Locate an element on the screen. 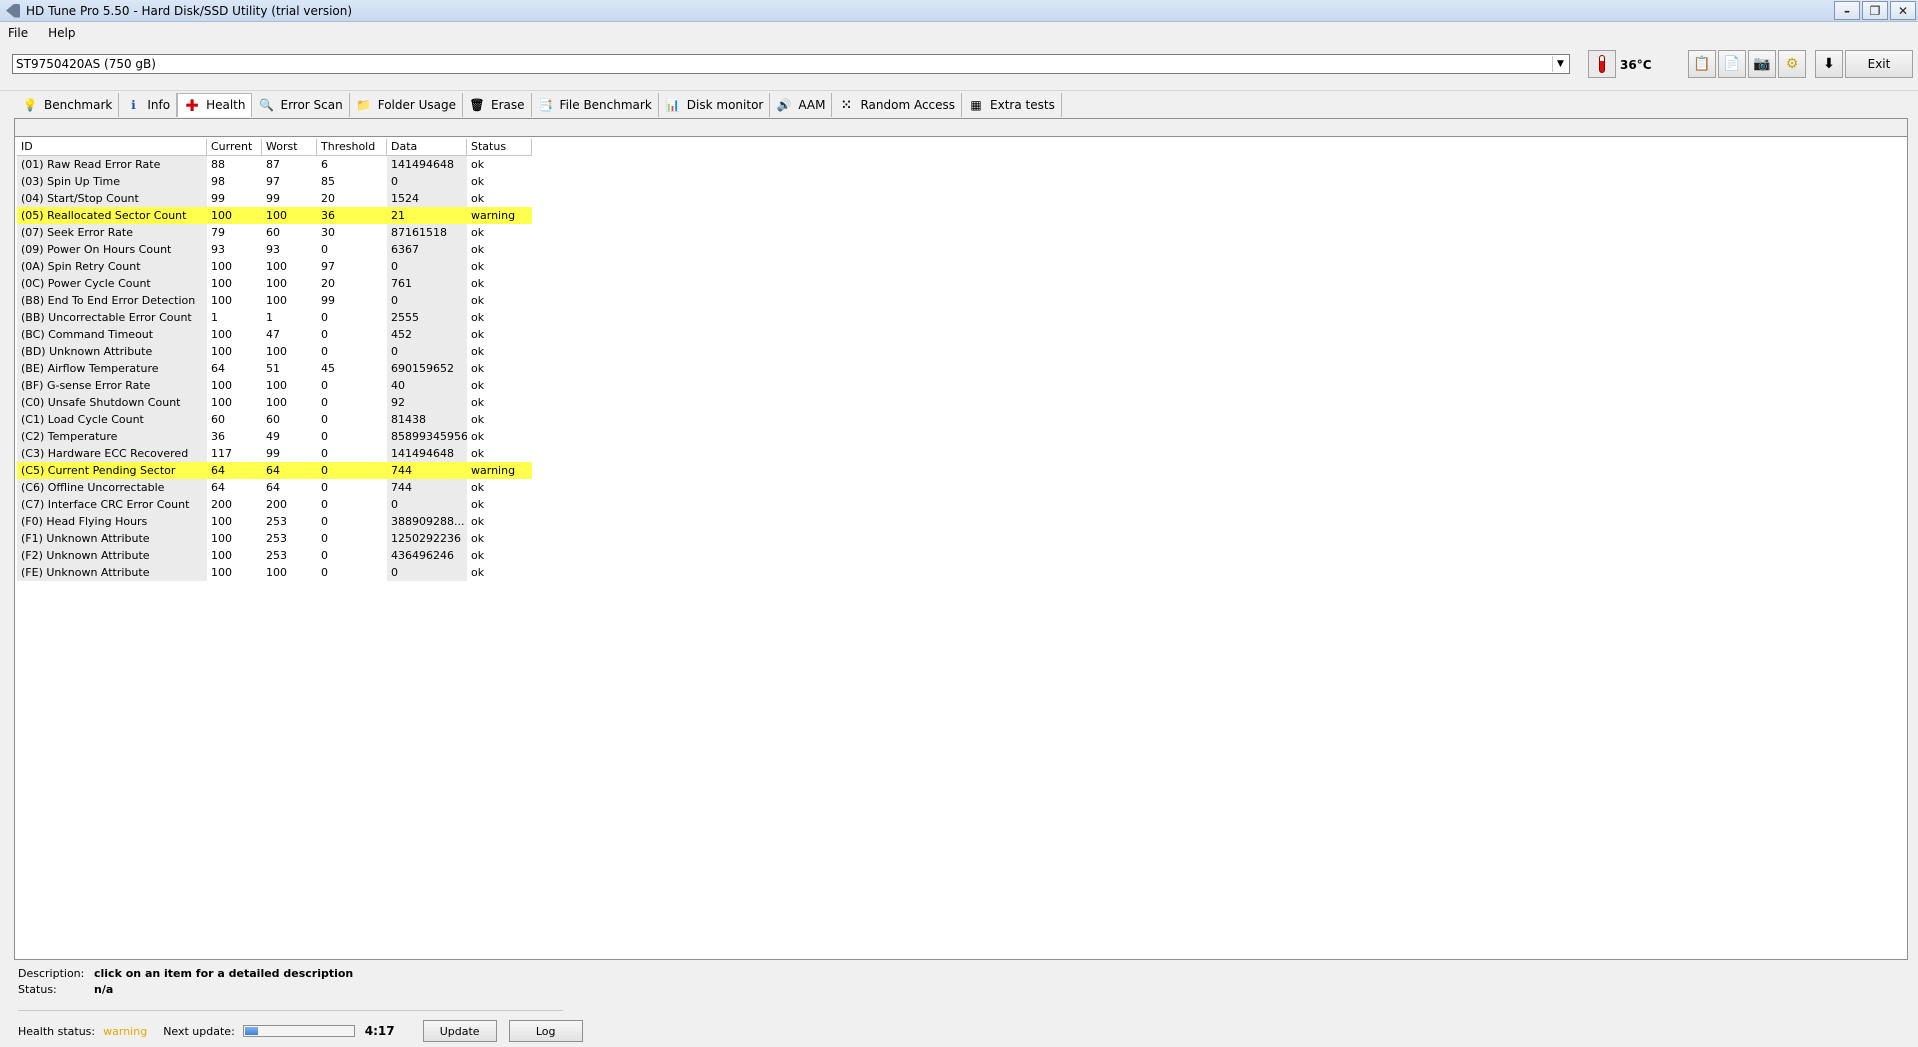 This screenshot has width=1918, height=1047. minimize-icon: – is located at coordinates (1847, 10).